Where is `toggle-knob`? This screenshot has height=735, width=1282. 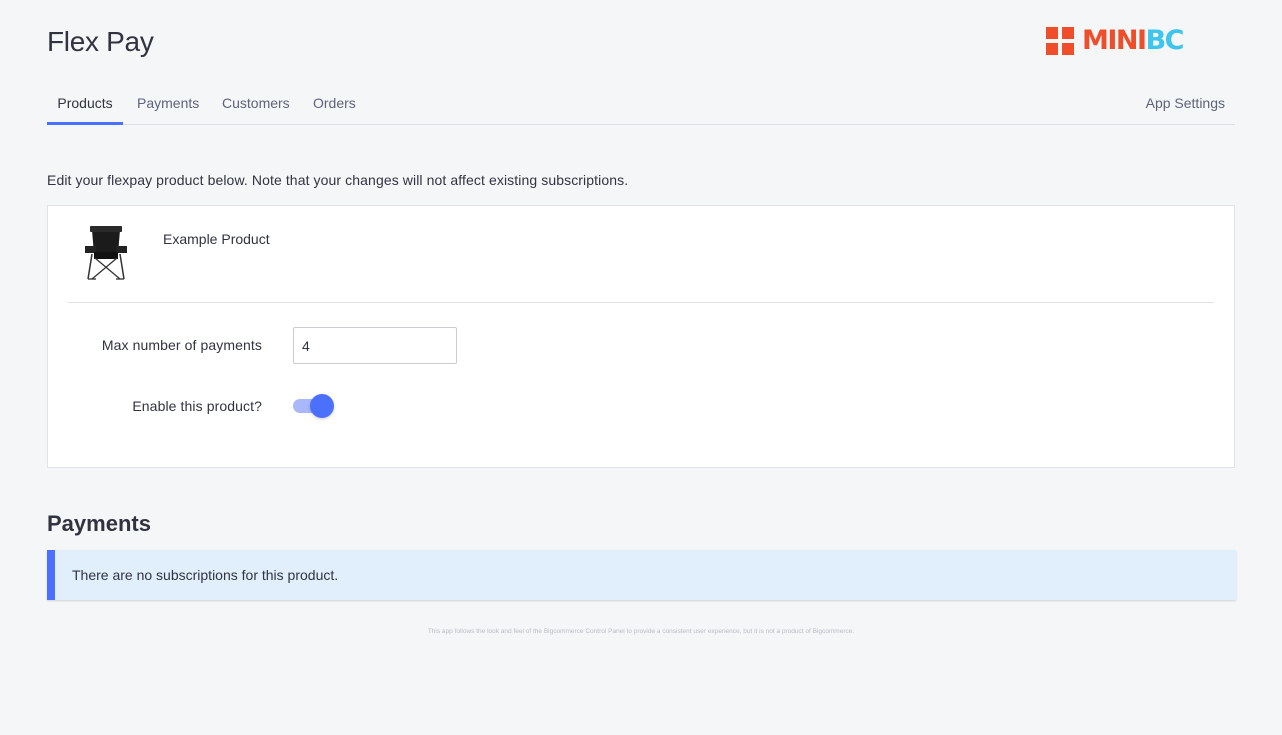 toggle-knob is located at coordinates (322, 406).